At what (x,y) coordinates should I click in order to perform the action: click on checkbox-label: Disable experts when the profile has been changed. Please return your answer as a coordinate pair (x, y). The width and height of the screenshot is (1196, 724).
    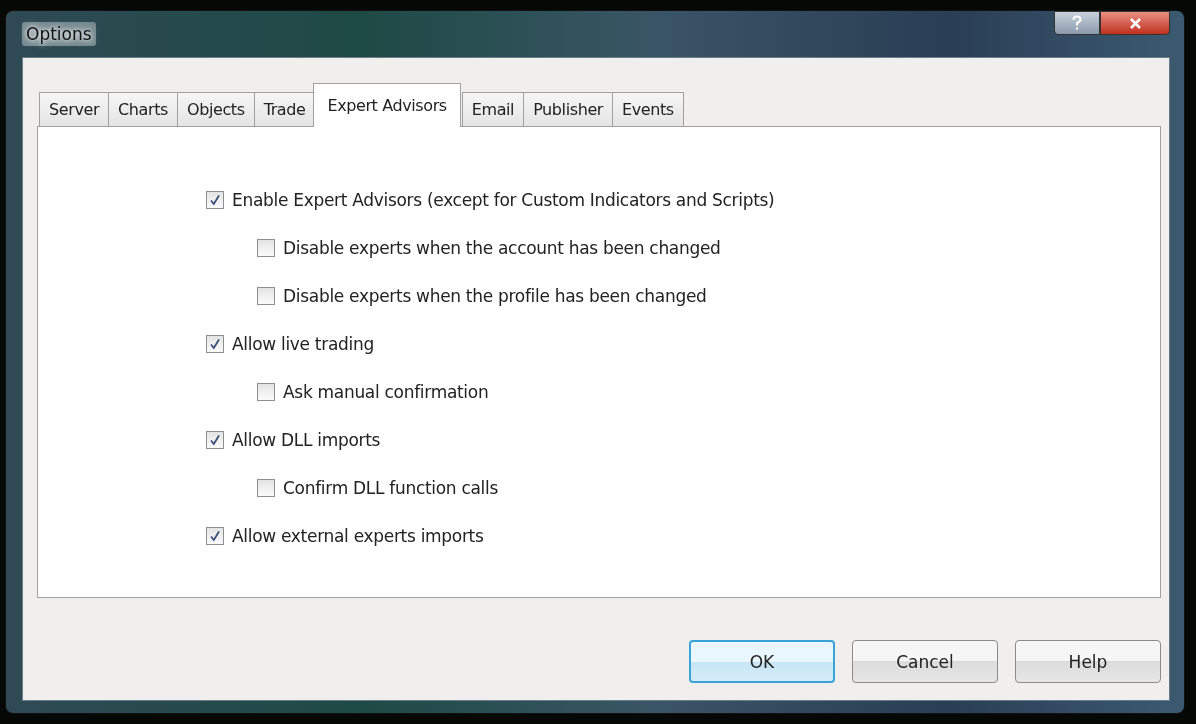
    Looking at the image, I should click on (495, 296).